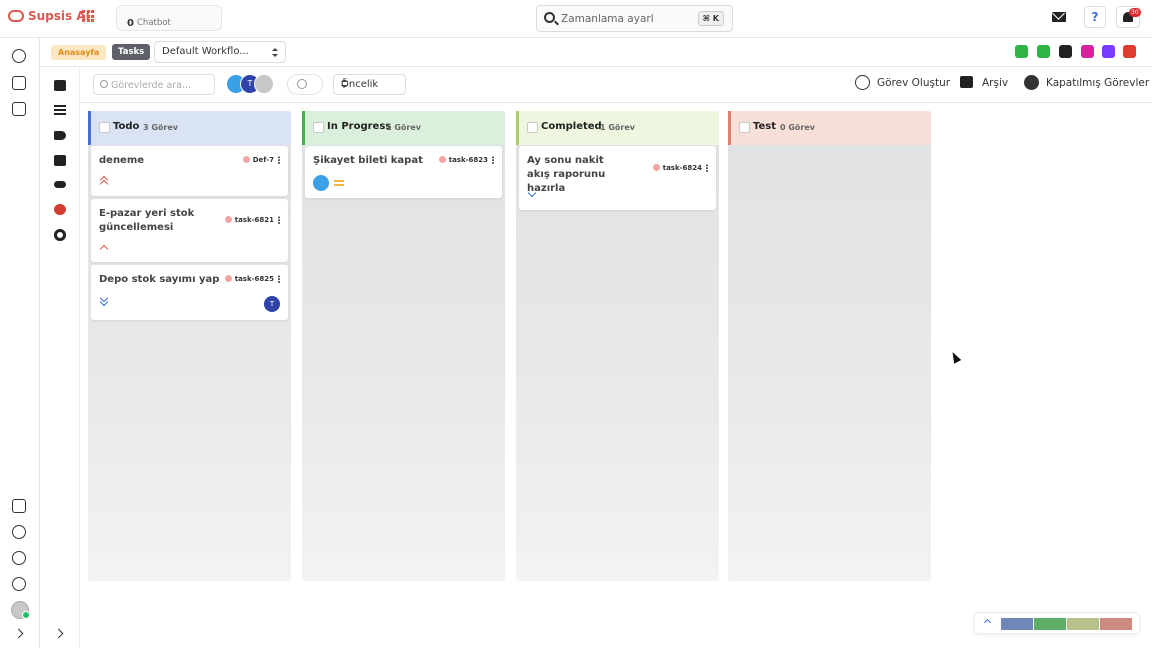  I want to click on task-card: E-pazar yeri stok güncellemesi task-6821, so click(189, 230).